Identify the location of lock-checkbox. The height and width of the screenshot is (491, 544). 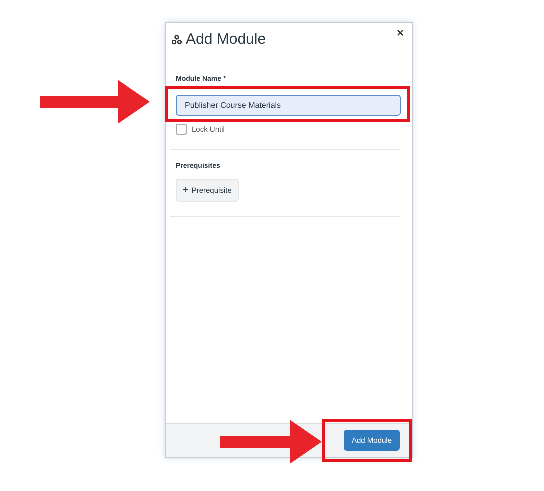
(181, 130).